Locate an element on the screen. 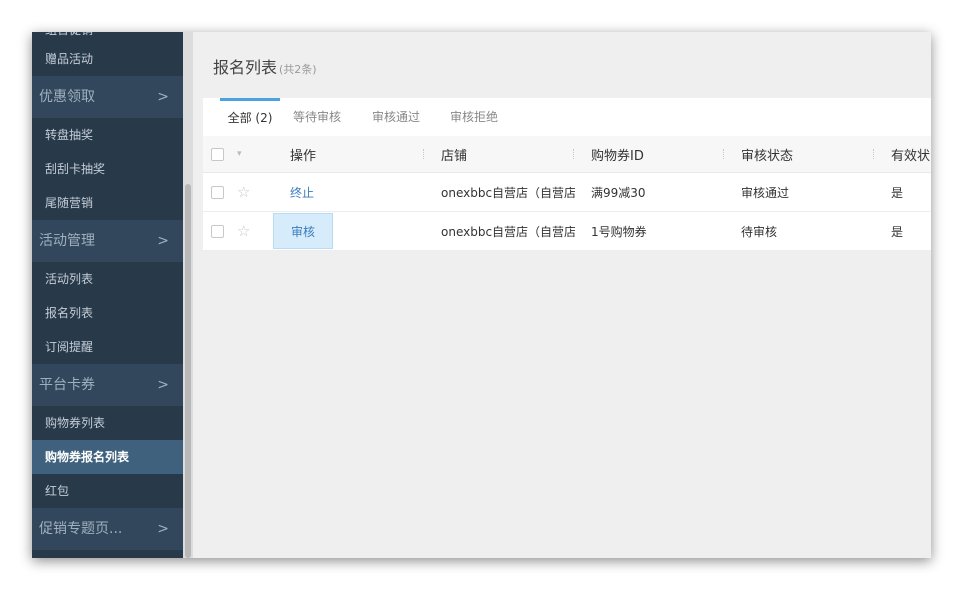 This screenshot has width=963, height=590. sidebar-section-header: 活动管理 > is located at coordinates (107, 241).